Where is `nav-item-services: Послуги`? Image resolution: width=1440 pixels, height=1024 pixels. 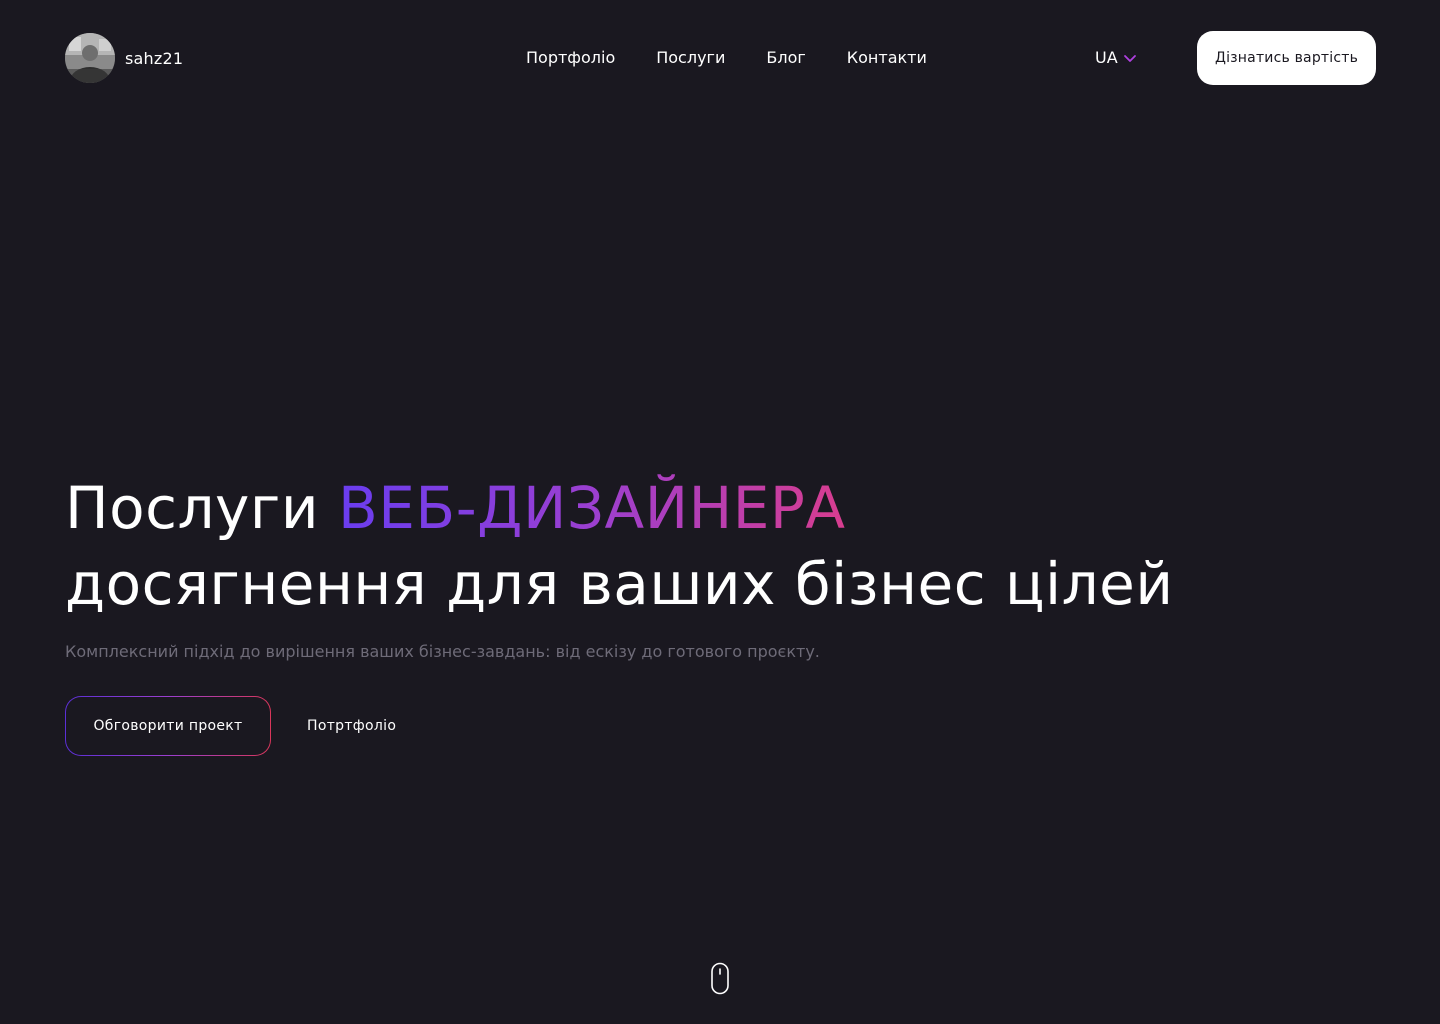
nav-item-services: Послуги is located at coordinates (690, 58).